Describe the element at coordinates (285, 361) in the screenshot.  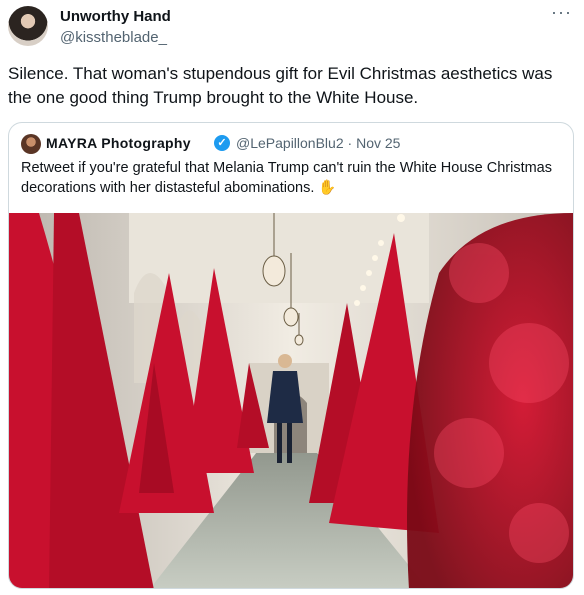
I see `woman-head` at that location.